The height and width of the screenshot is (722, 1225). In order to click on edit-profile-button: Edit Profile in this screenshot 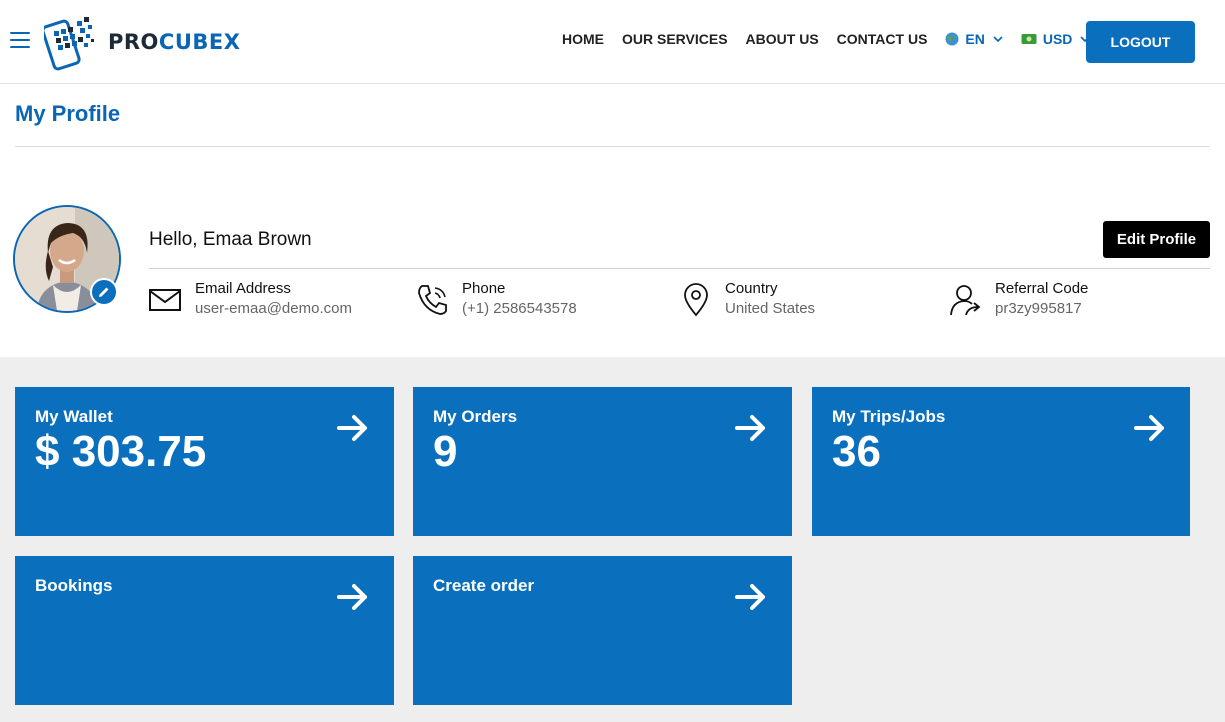, I will do `click(1156, 239)`.